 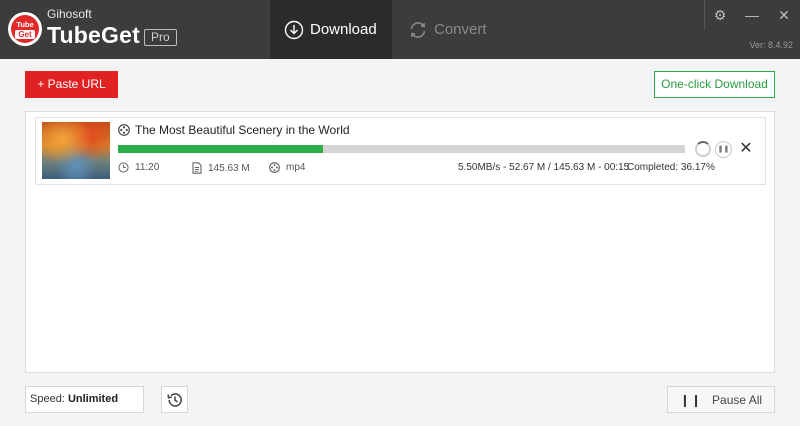 What do you see at coordinates (242, 130) in the screenshot?
I see `video-title: The Most Beautiful Scenery in the World` at bounding box center [242, 130].